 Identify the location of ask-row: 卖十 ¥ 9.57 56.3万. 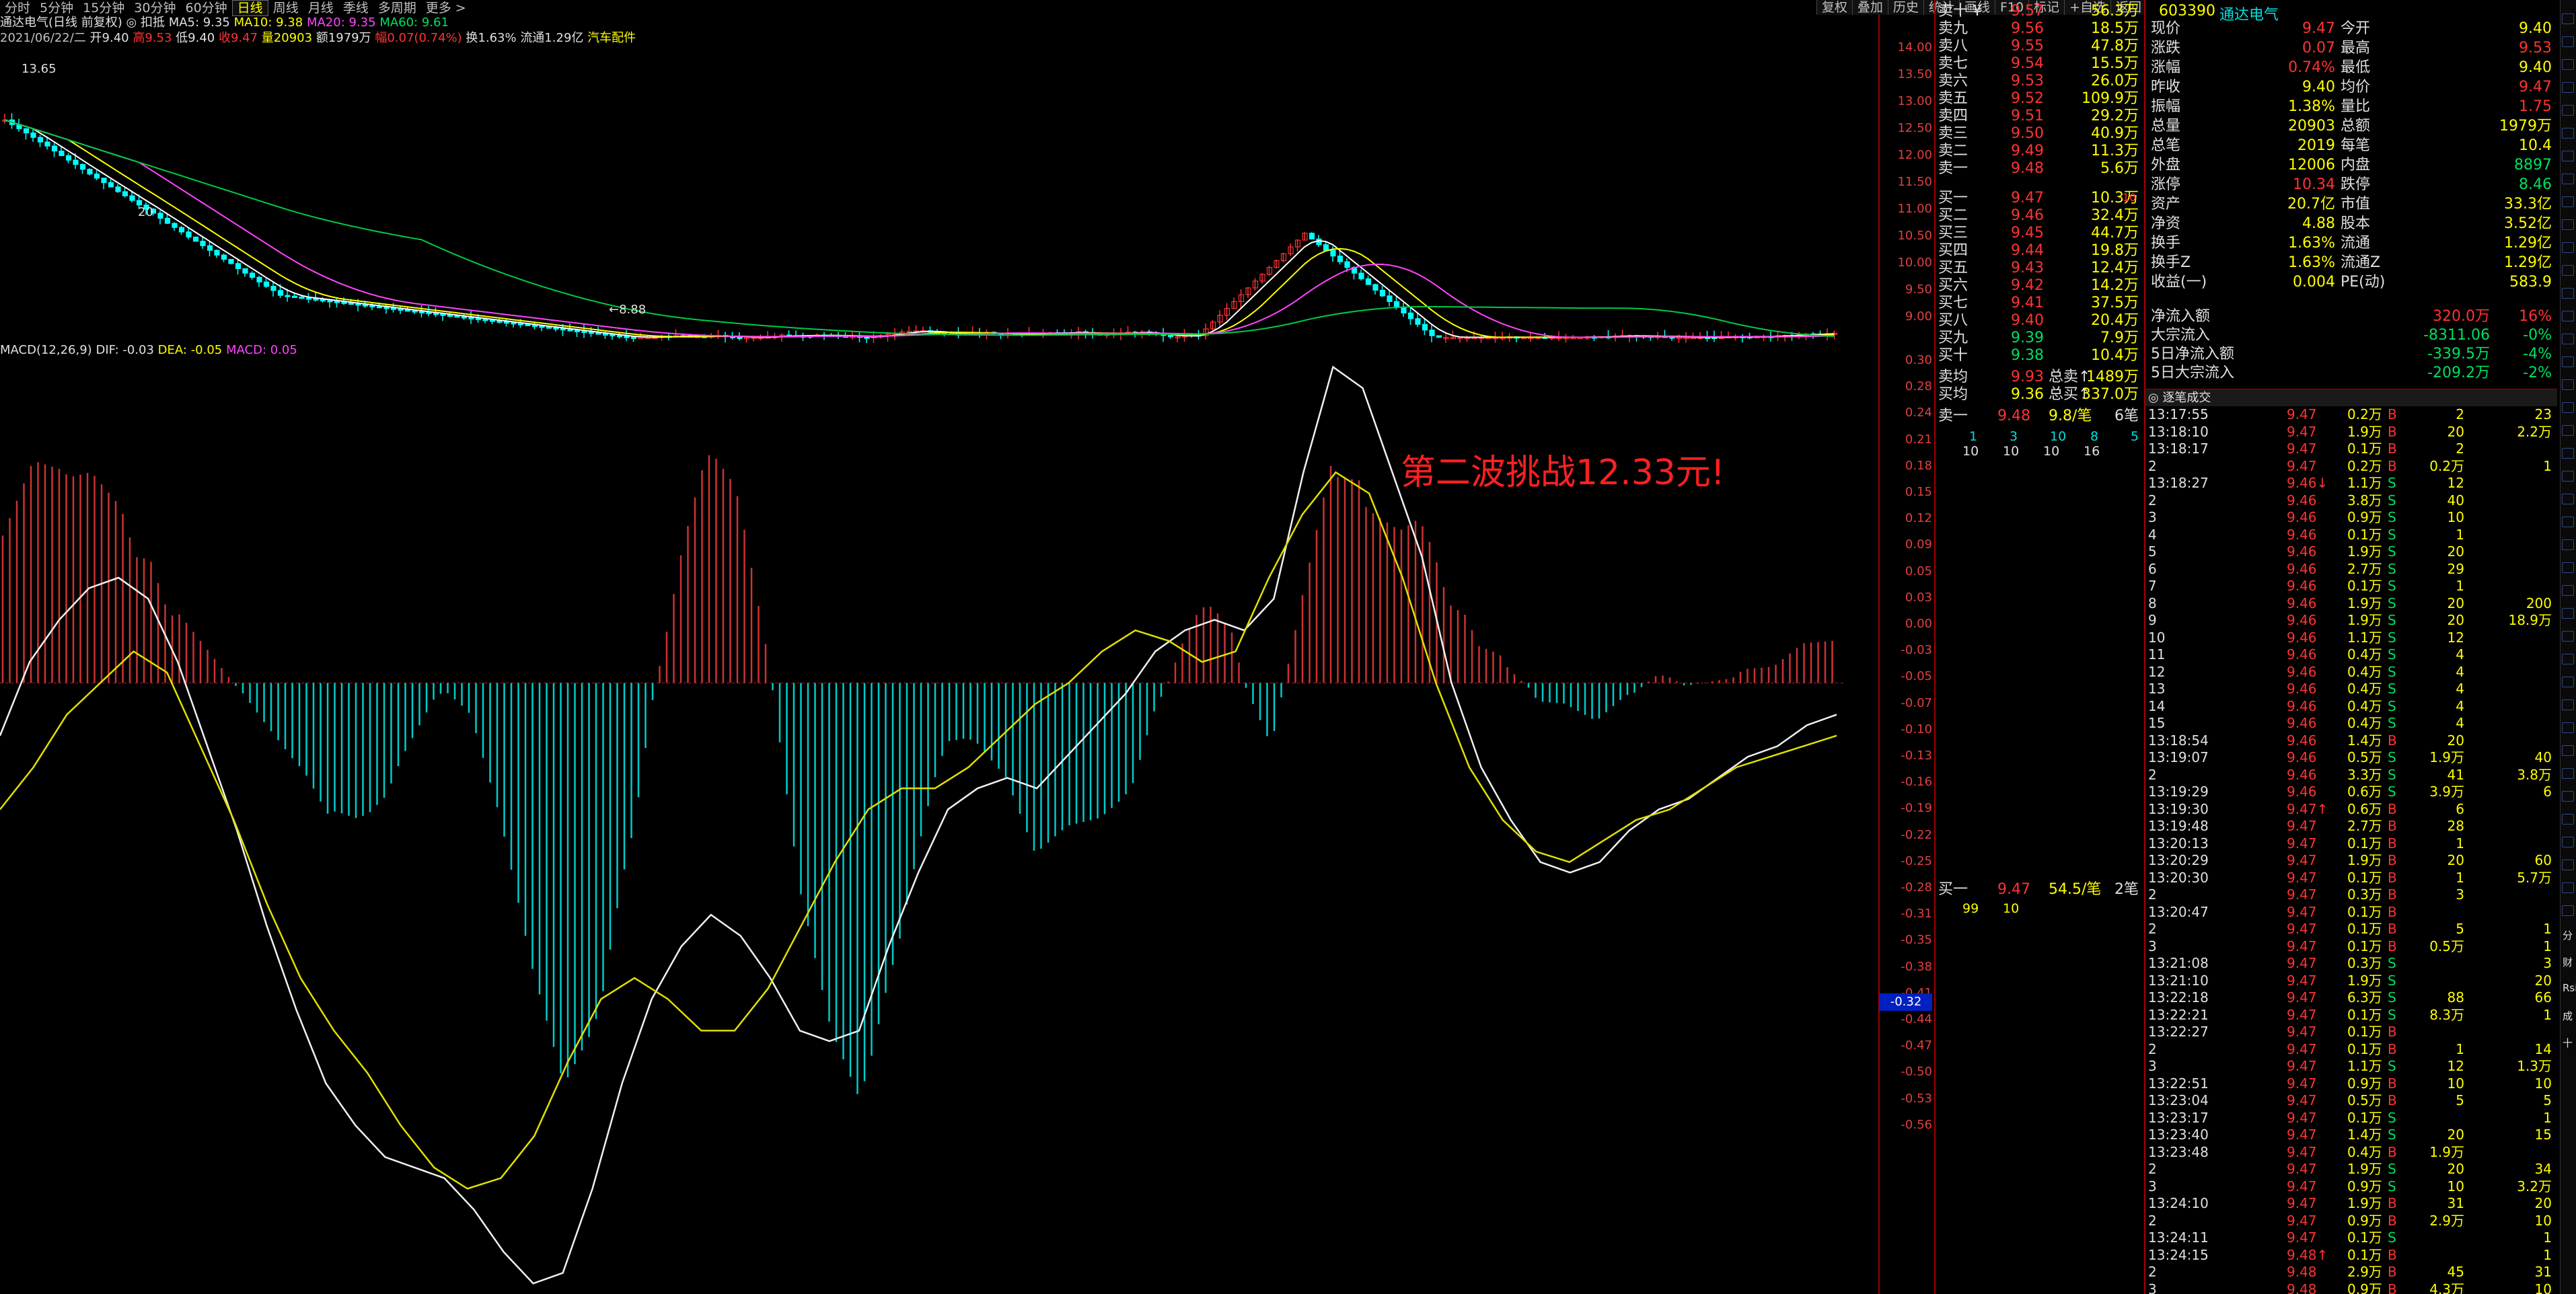
(2040, 11).